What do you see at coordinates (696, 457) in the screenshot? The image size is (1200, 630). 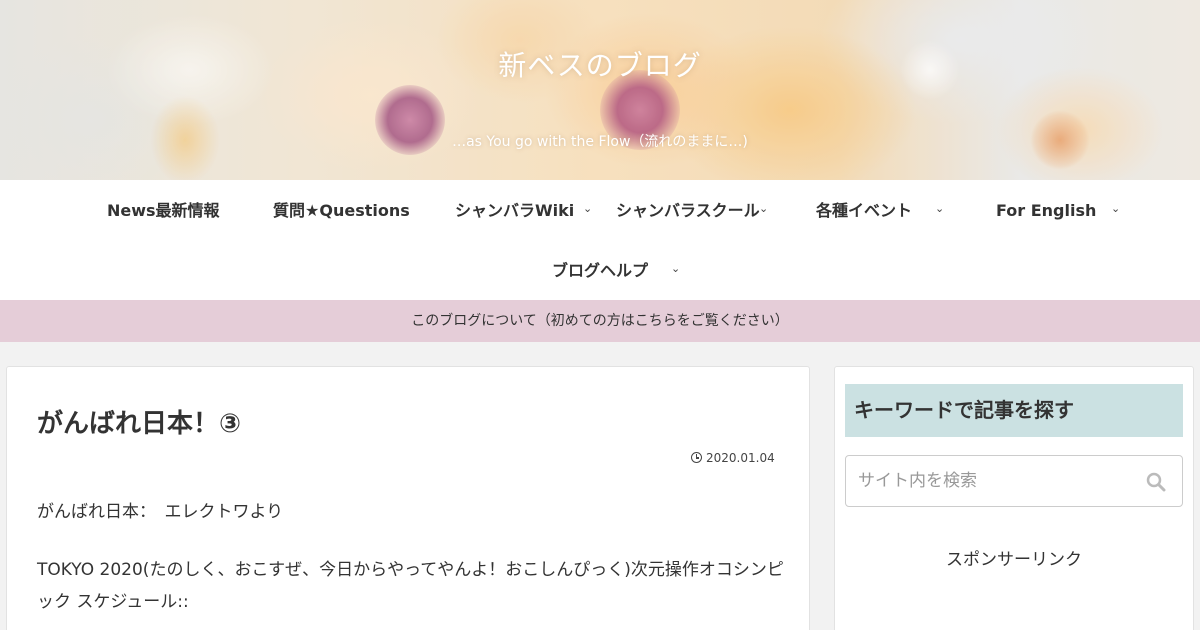 I see `clock-icon` at bounding box center [696, 457].